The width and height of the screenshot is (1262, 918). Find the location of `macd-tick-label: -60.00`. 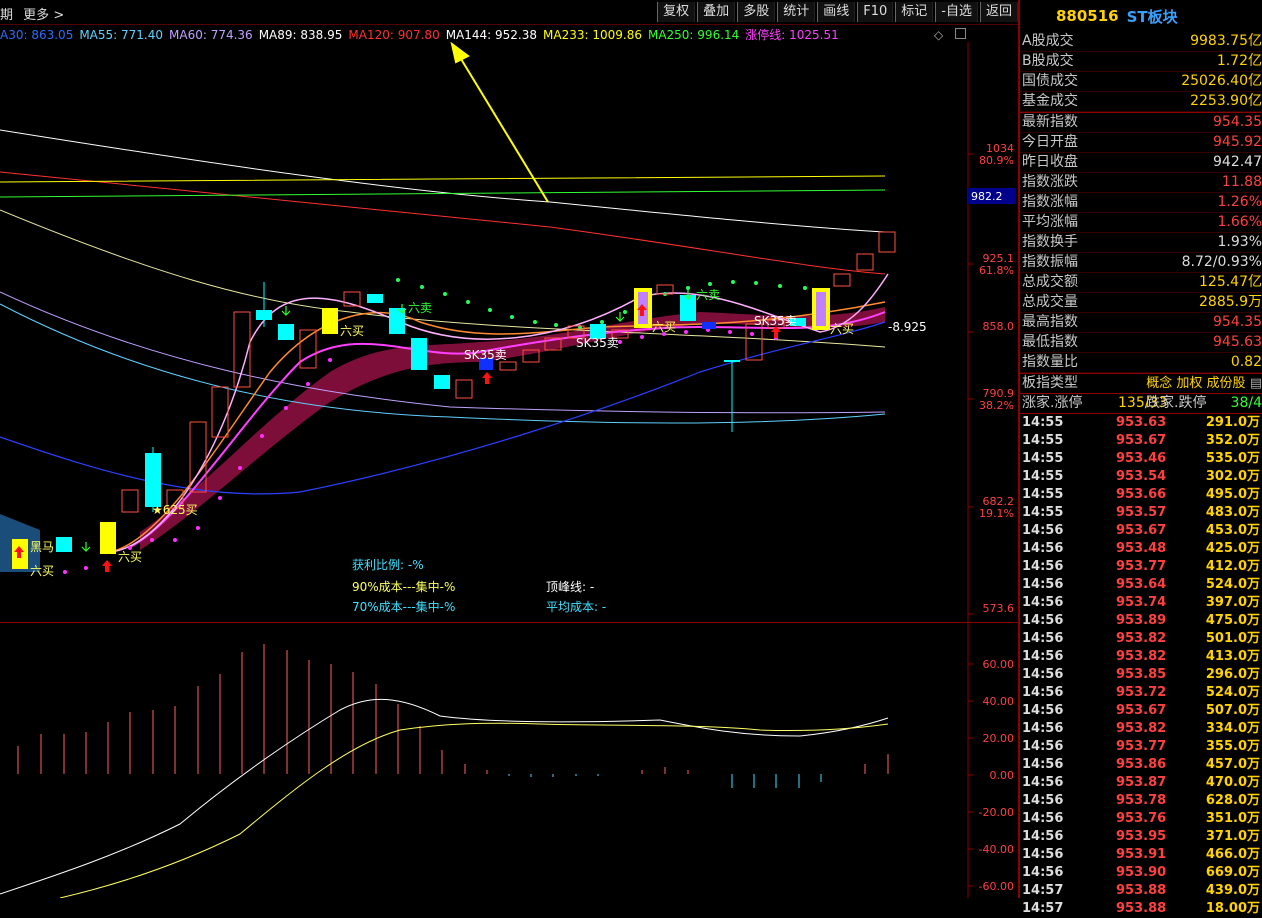

macd-tick-label: -60.00 is located at coordinates (996, 886).